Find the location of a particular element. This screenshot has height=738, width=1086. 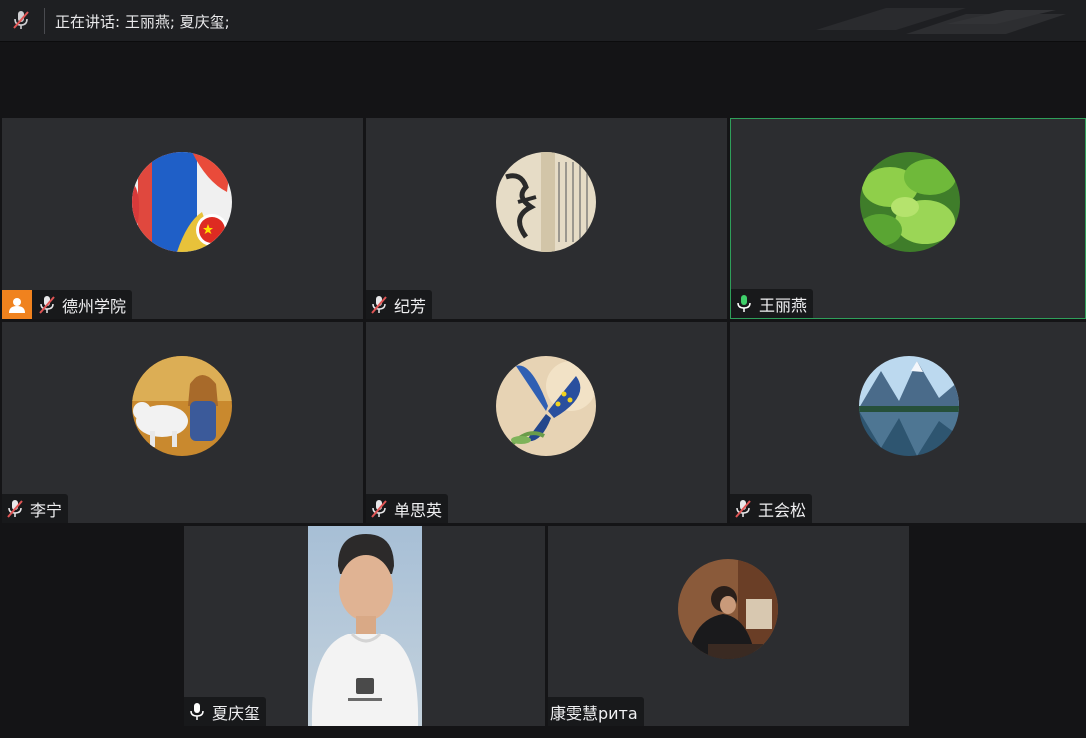

participant-label: 夏庆玺 is located at coordinates (225, 711).